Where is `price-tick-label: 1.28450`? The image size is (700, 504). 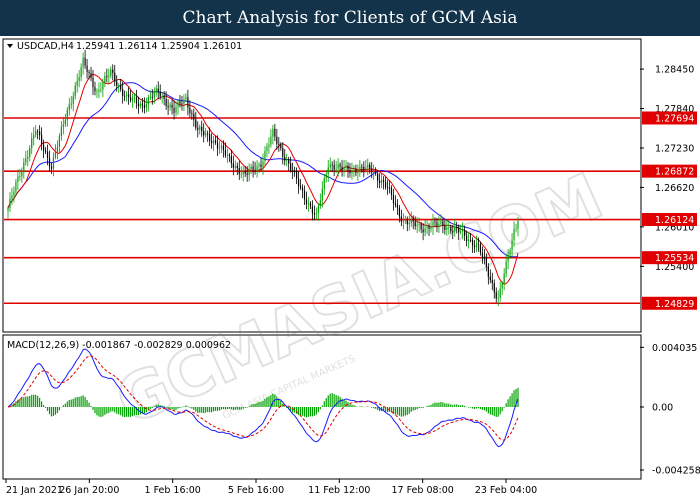
price-tick-label: 1.28450 is located at coordinates (674, 70).